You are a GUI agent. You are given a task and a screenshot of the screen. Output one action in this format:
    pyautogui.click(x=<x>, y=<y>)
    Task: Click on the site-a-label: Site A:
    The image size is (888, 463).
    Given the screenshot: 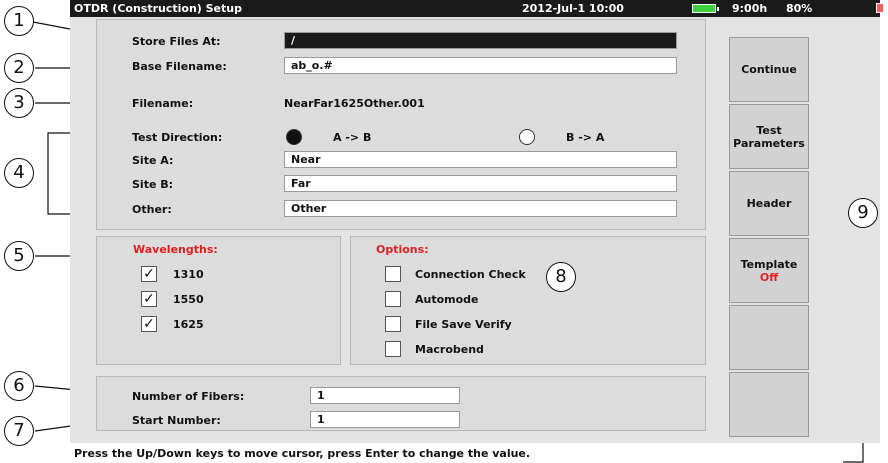 What is the action you would take?
    pyautogui.click(x=153, y=160)
    